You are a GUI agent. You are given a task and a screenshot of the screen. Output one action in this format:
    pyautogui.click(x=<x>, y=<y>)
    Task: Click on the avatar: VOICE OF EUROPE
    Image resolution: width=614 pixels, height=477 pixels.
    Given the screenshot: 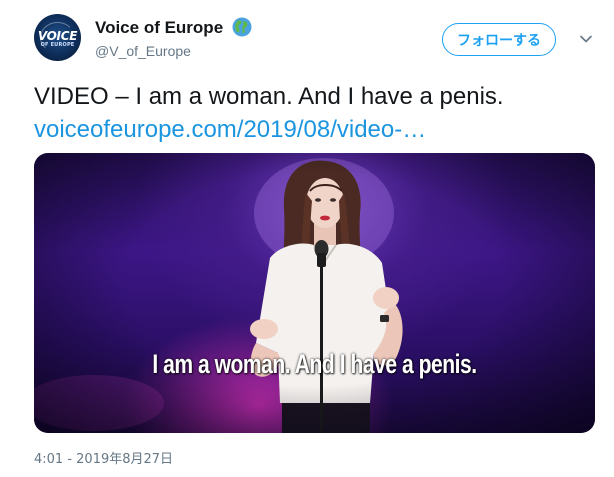 What is the action you would take?
    pyautogui.click(x=57, y=37)
    